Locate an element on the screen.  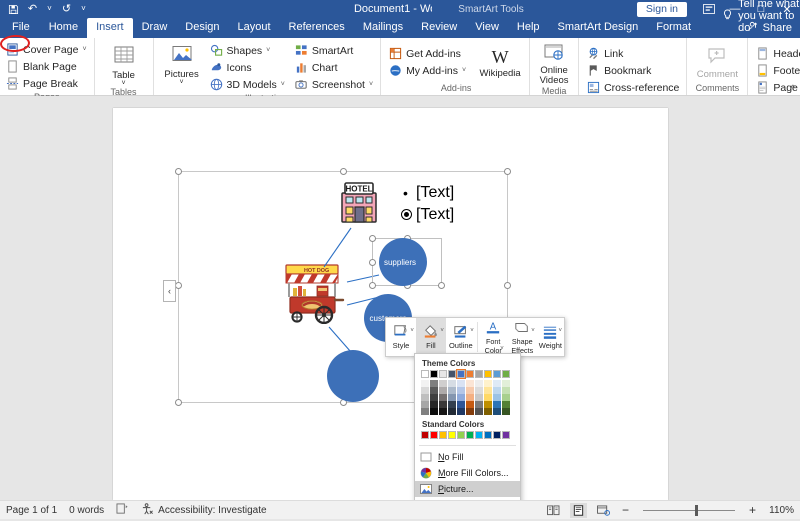
smartart-text-pane: • [Text] [Text] is located at coordinates (427, 204).